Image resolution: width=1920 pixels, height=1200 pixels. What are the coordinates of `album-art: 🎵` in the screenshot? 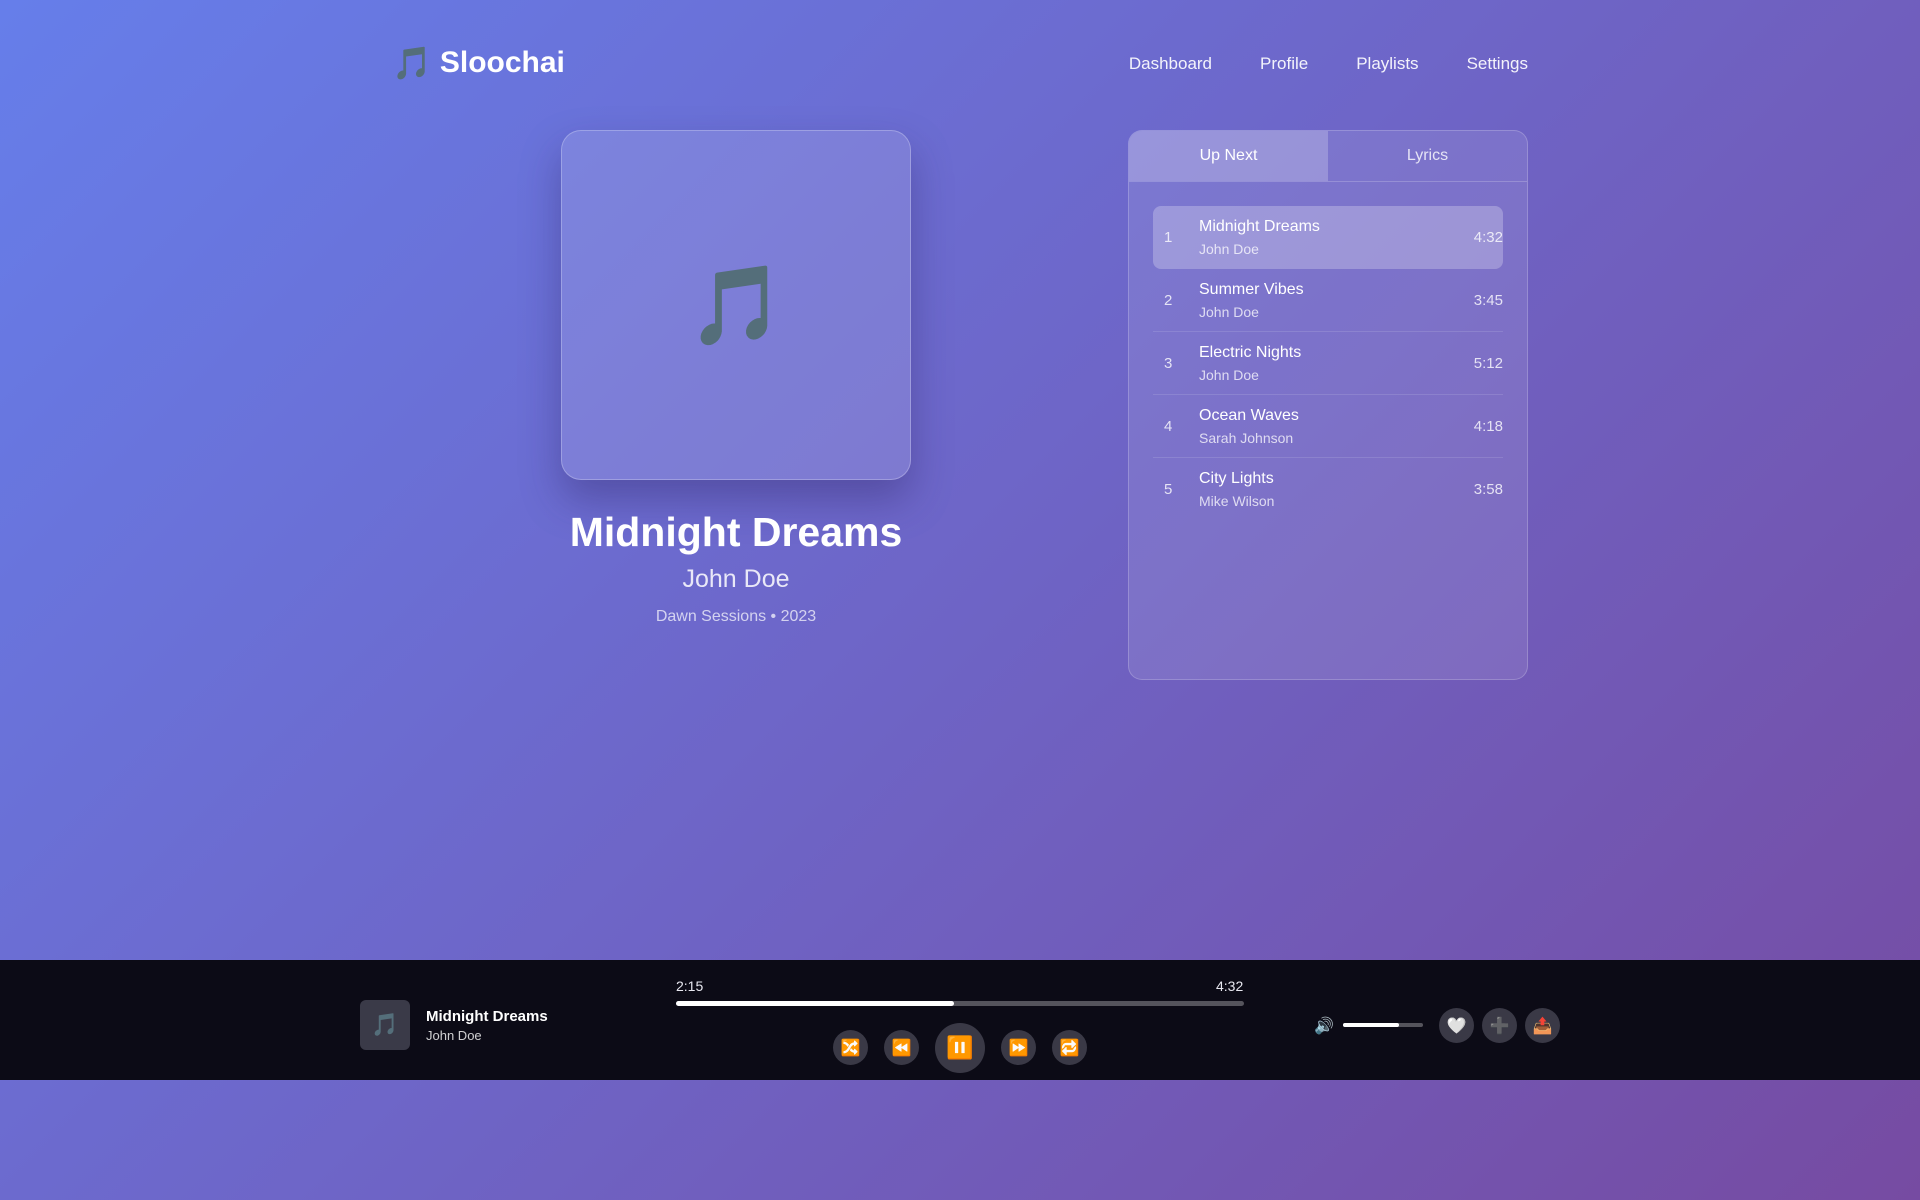 It's located at (736, 305).